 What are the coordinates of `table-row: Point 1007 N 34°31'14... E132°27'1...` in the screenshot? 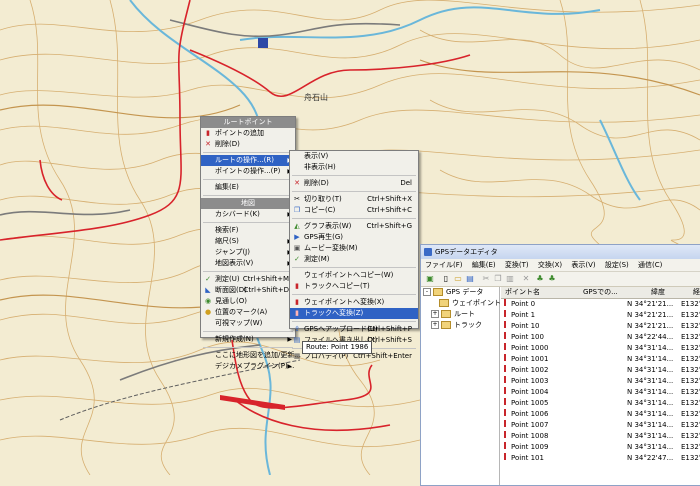 It's located at (600, 425).